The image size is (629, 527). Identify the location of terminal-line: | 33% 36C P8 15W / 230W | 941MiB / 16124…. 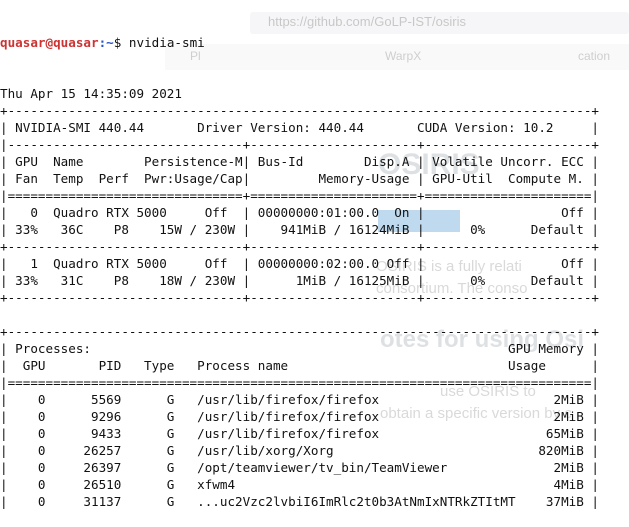
(299, 229).